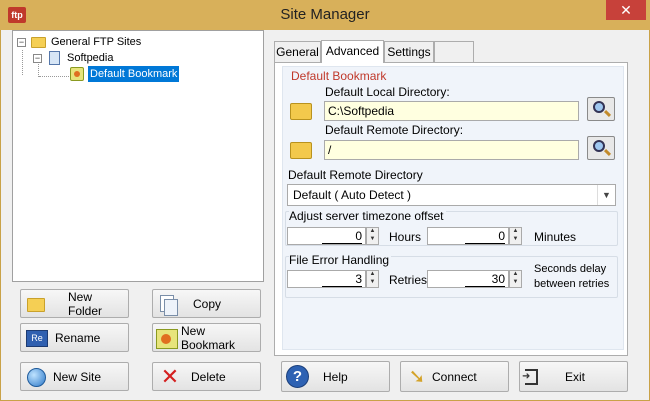 Image resolution: width=650 pixels, height=401 pixels. What do you see at coordinates (451, 111) in the screenshot?
I see `local-dir-input: C:\Softpedia` at bounding box center [451, 111].